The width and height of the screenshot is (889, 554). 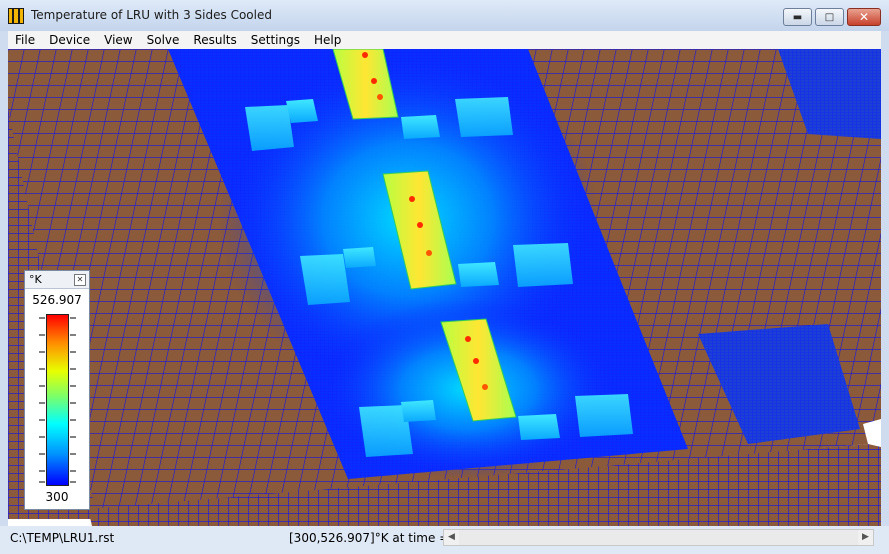 I want to click on menu-device: Device, so click(x=69, y=40).